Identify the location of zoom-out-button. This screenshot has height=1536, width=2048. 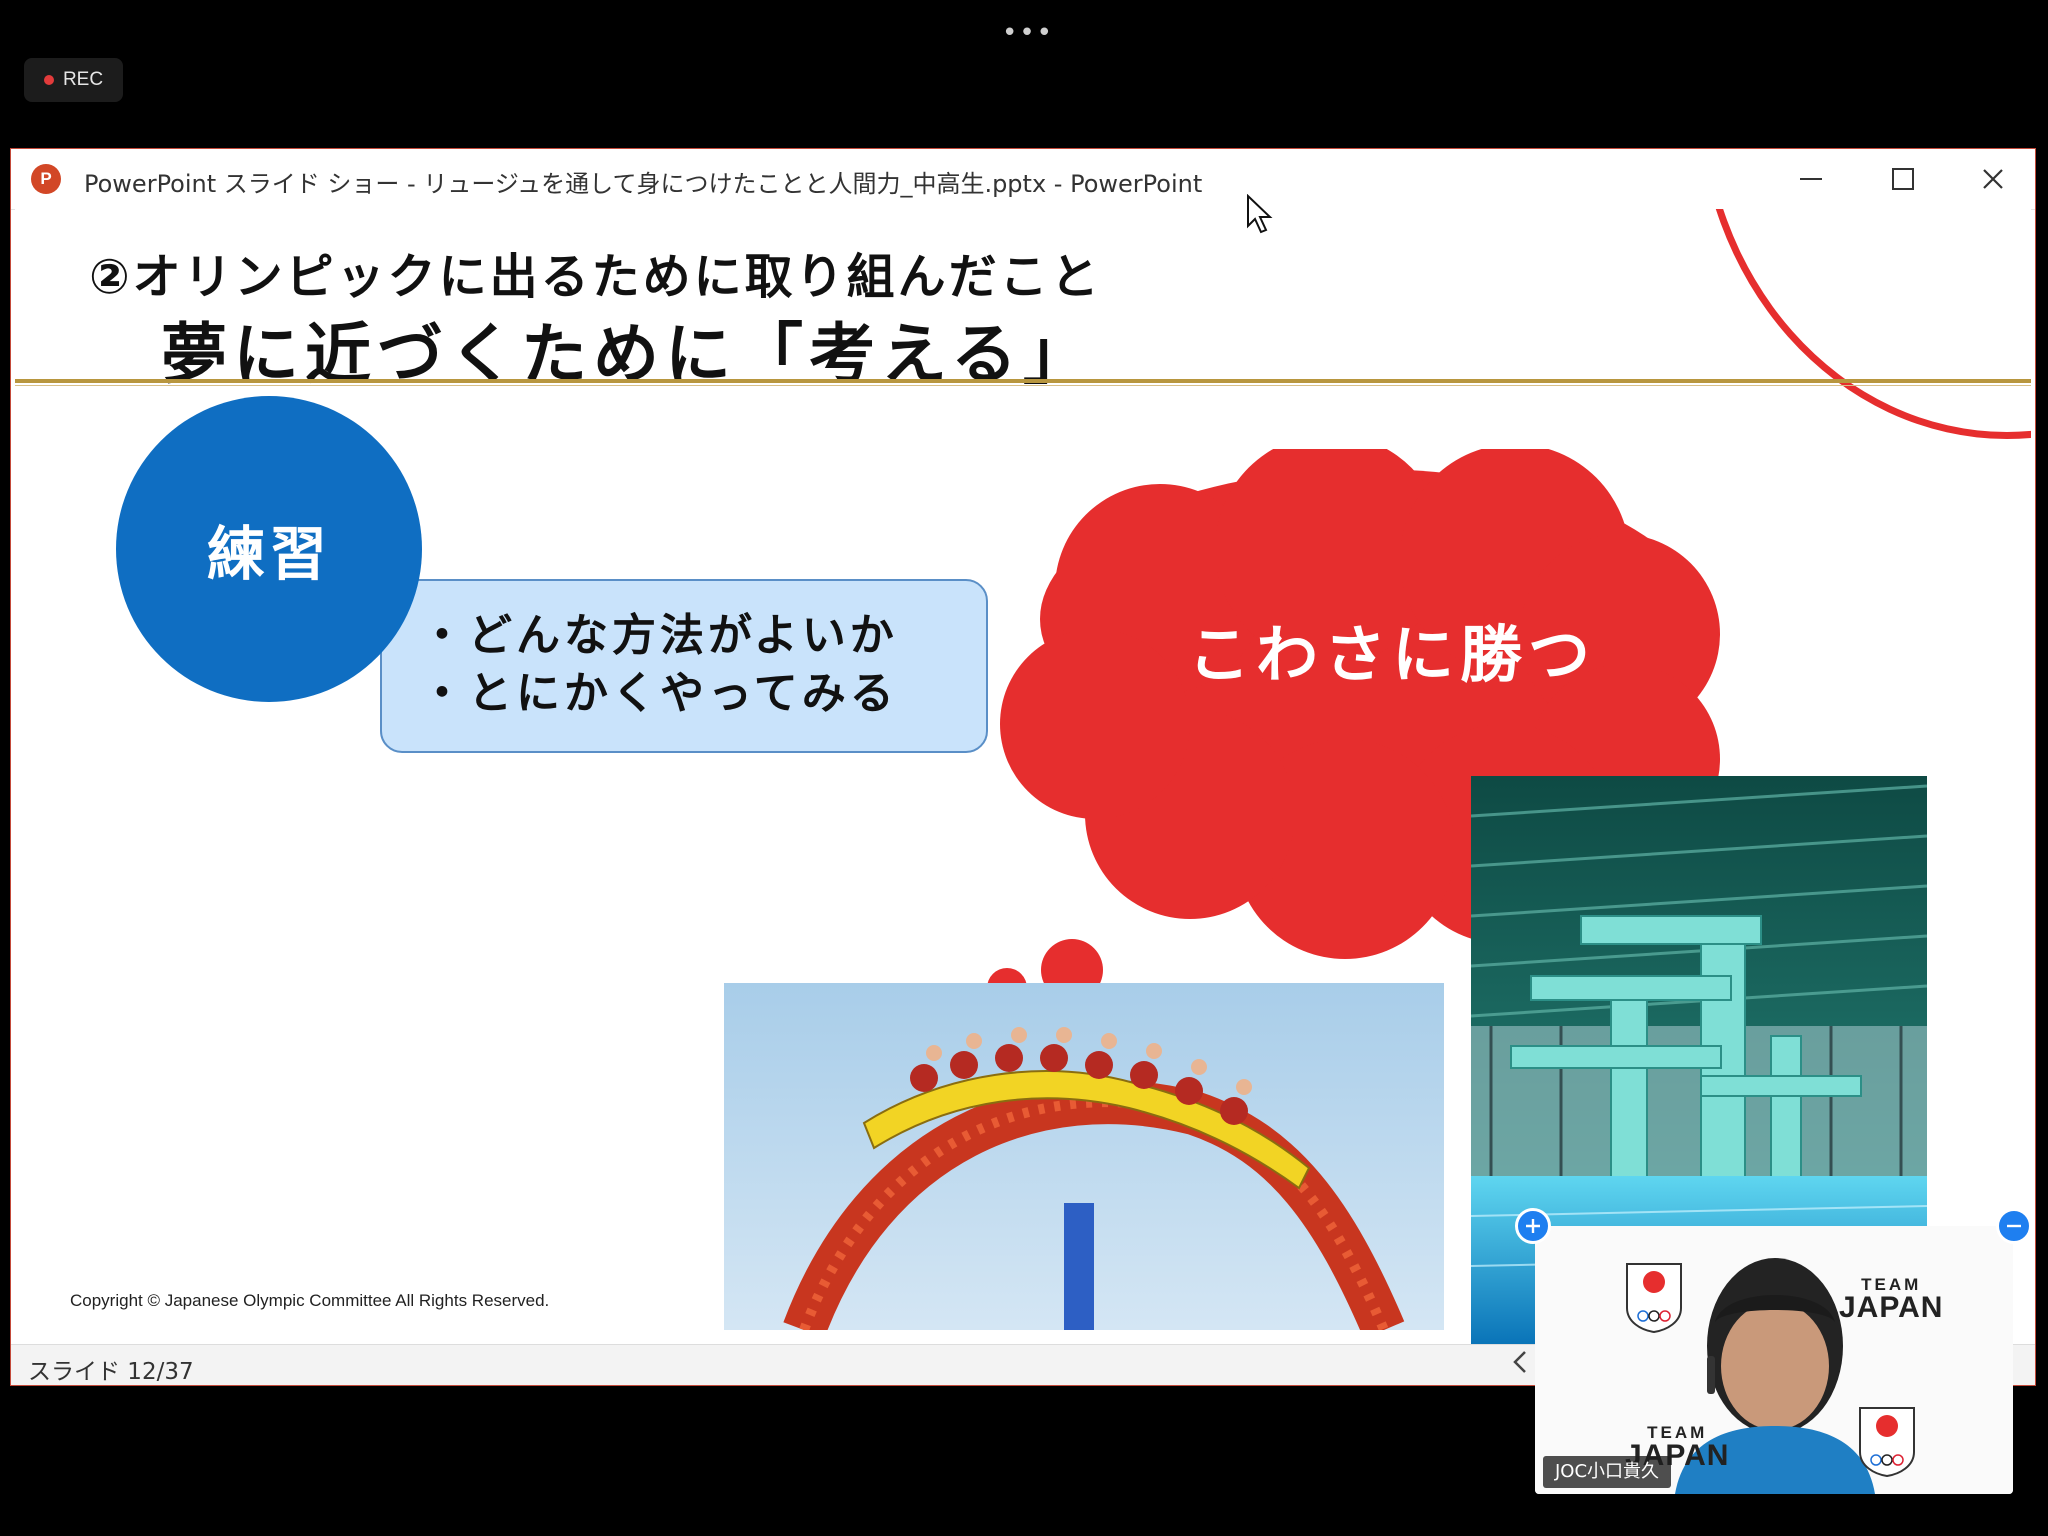
(2014, 1226).